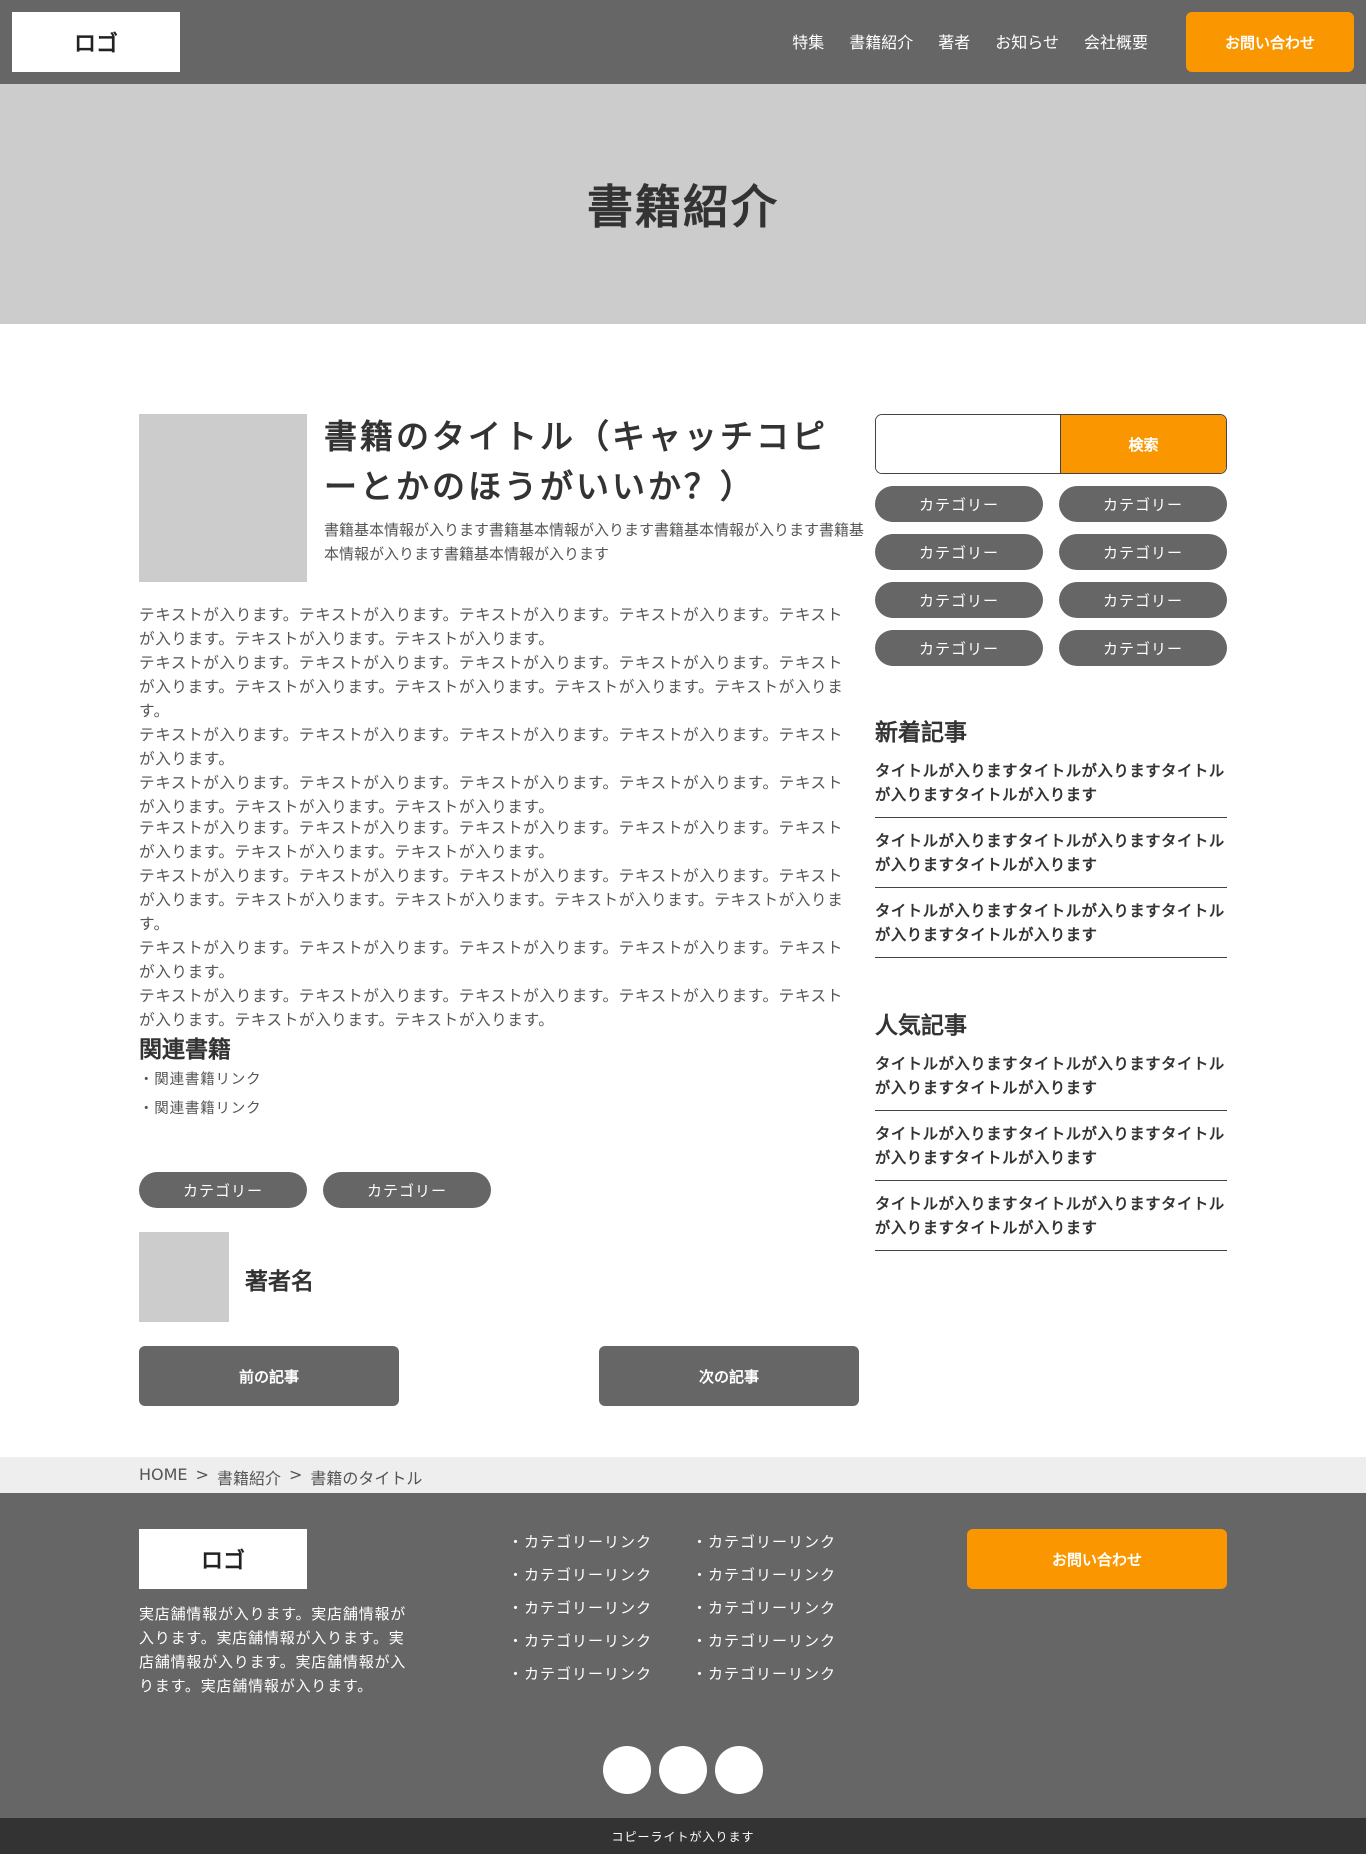  What do you see at coordinates (1270, 42) in the screenshot?
I see `contact-button: お問い合わせ` at bounding box center [1270, 42].